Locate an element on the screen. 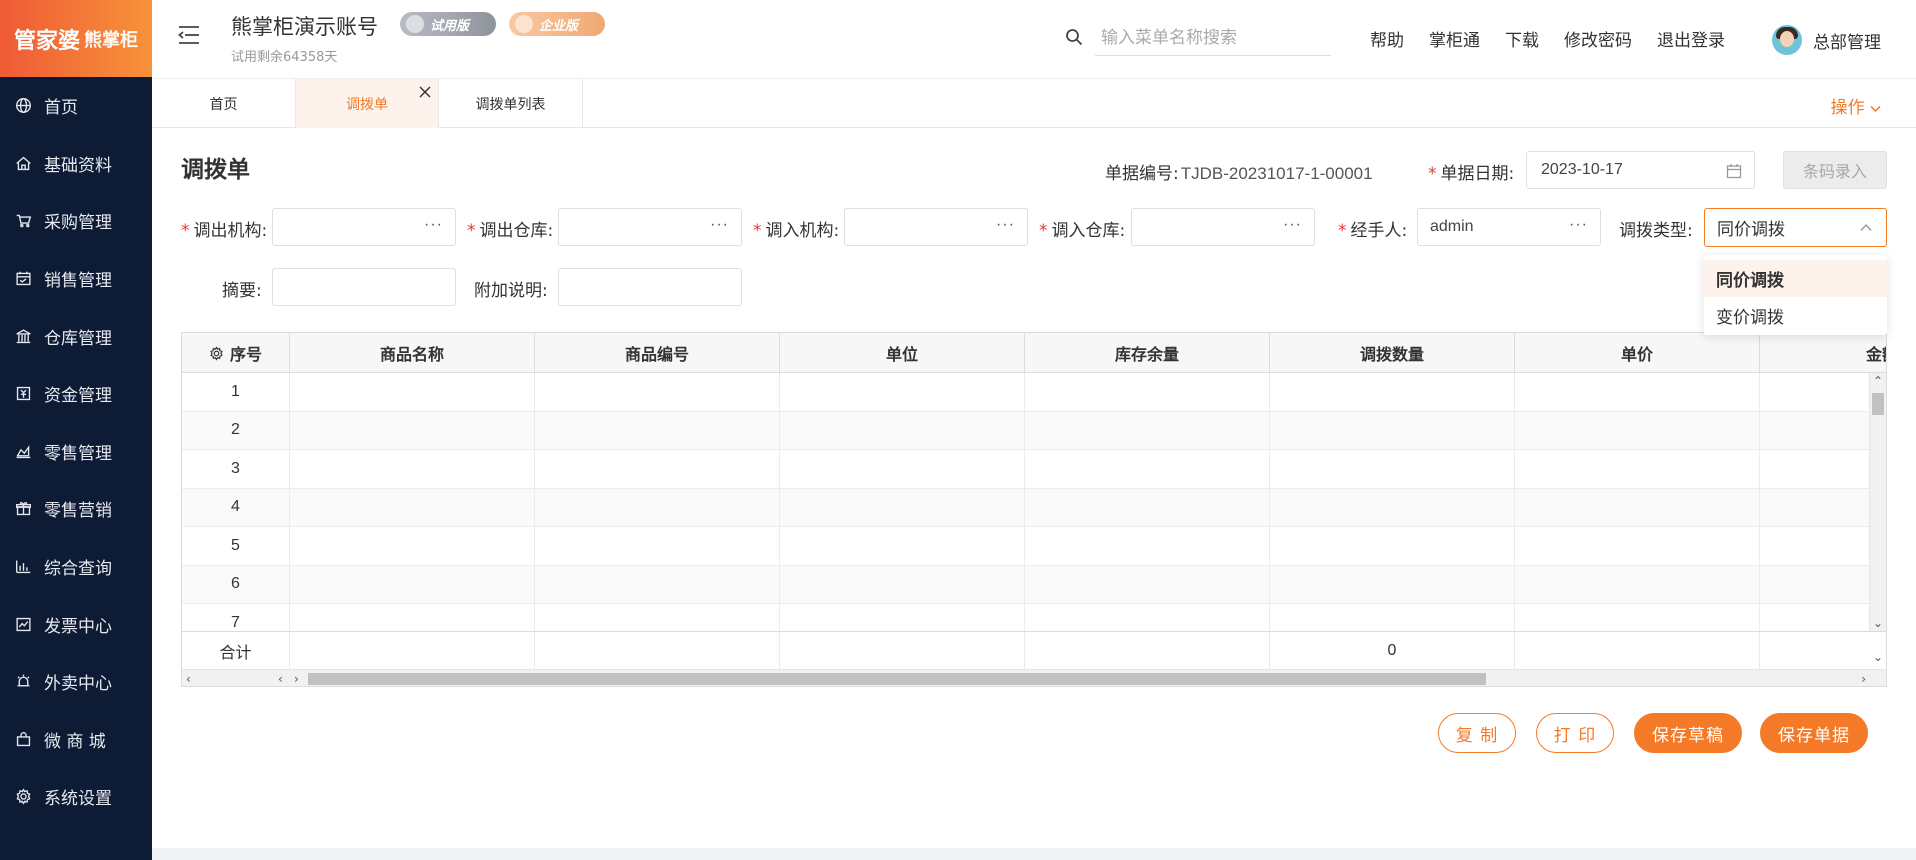 The width and height of the screenshot is (1916, 860). print-button: 打 印 is located at coordinates (1575, 733).